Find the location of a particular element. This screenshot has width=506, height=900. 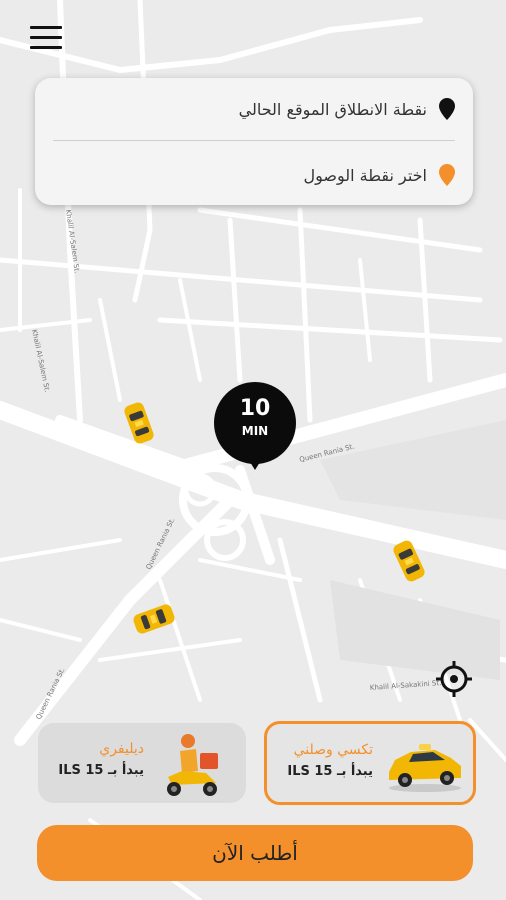

service-card-taxi: تكسي وصلني يبدأ بـ ILS 15 is located at coordinates (370, 763).